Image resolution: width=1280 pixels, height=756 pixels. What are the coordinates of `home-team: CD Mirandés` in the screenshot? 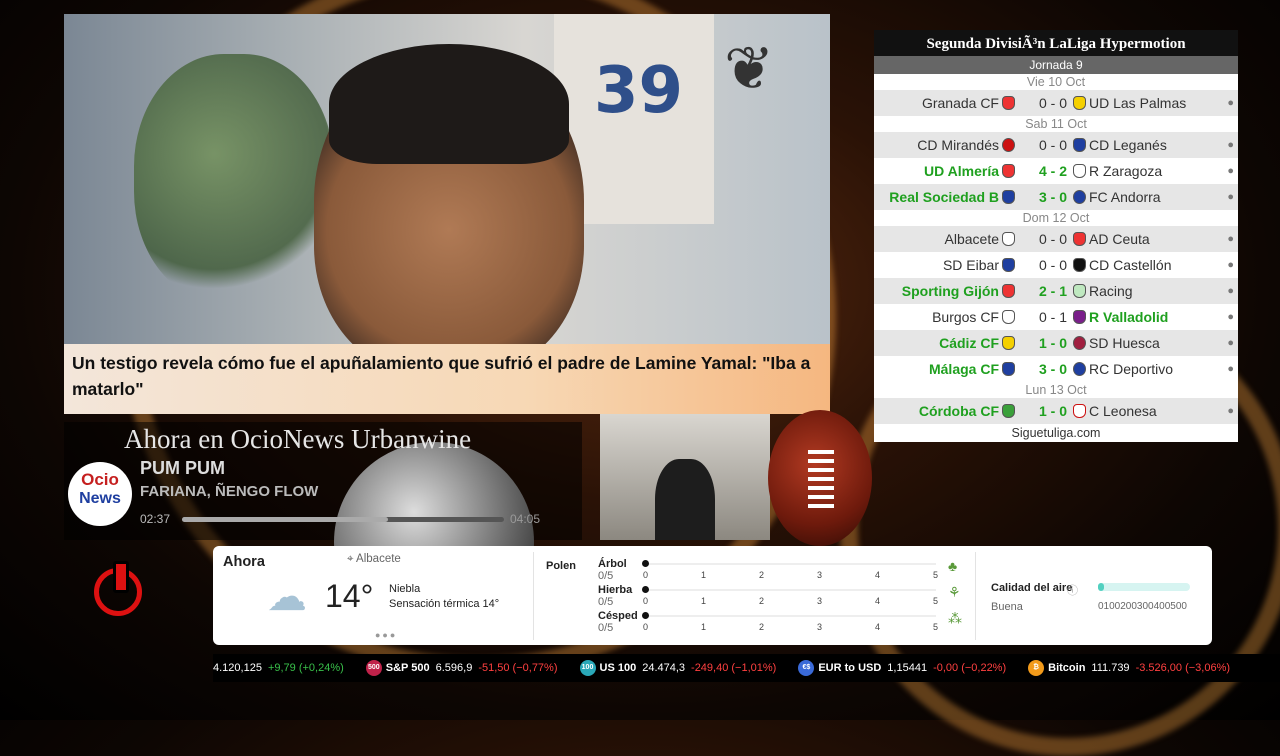 It's located at (967, 145).